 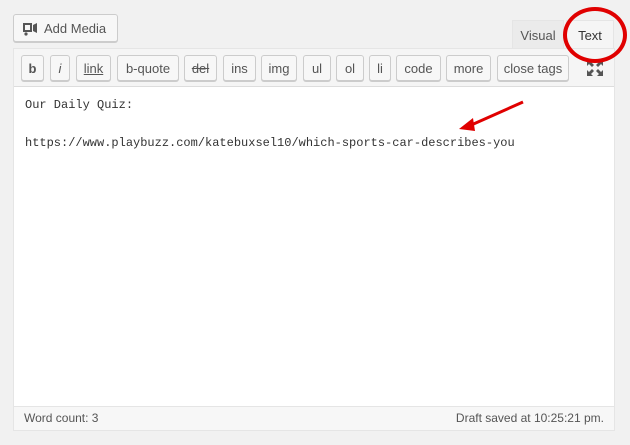 What do you see at coordinates (317, 68) in the screenshot?
I see `ul-button: ul` at bounding box center [317, 68].